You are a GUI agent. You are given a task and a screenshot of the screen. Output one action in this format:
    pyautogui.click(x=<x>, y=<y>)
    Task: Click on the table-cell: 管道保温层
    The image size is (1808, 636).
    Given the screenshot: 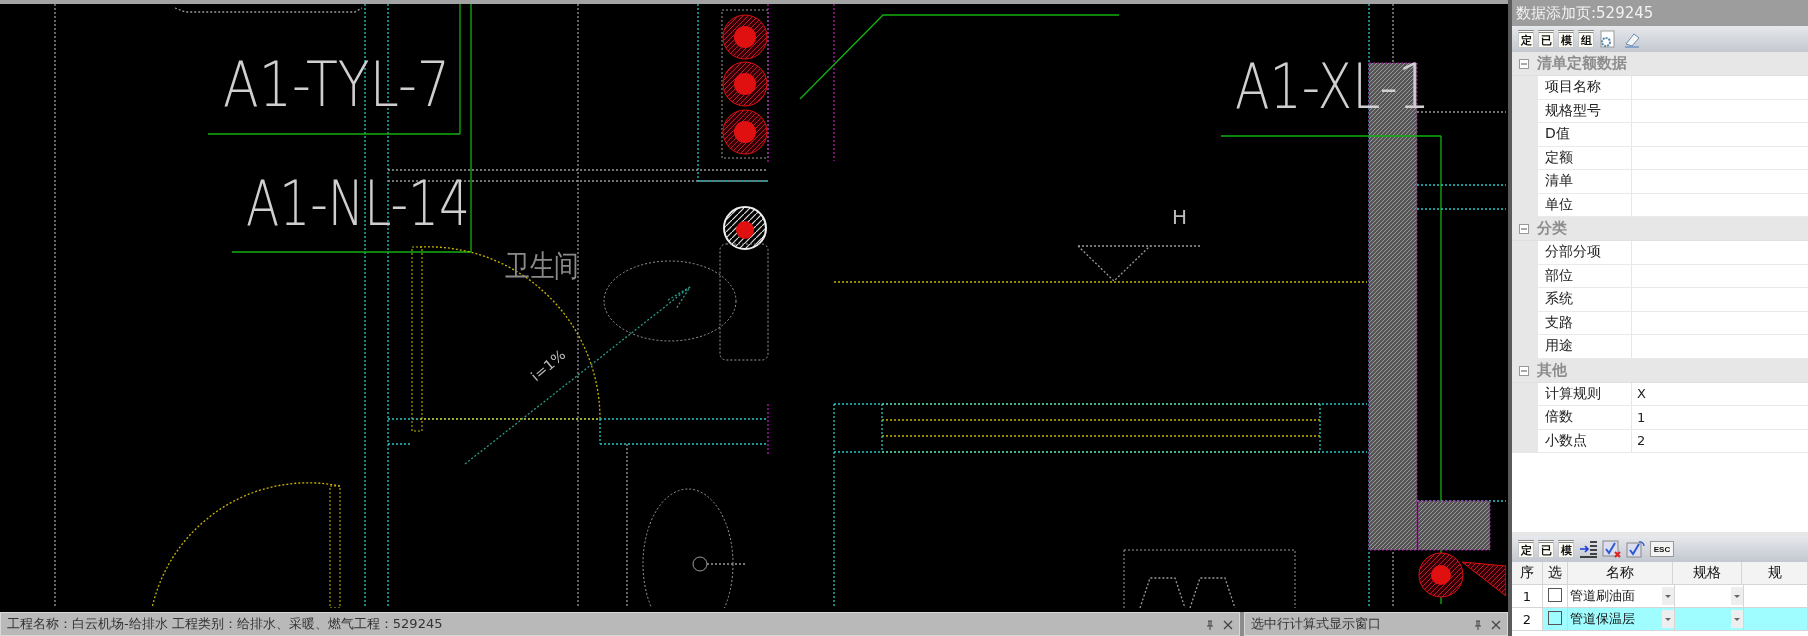 What is the action you would take?
    pyautogui.click(x=1602, y=619)
    